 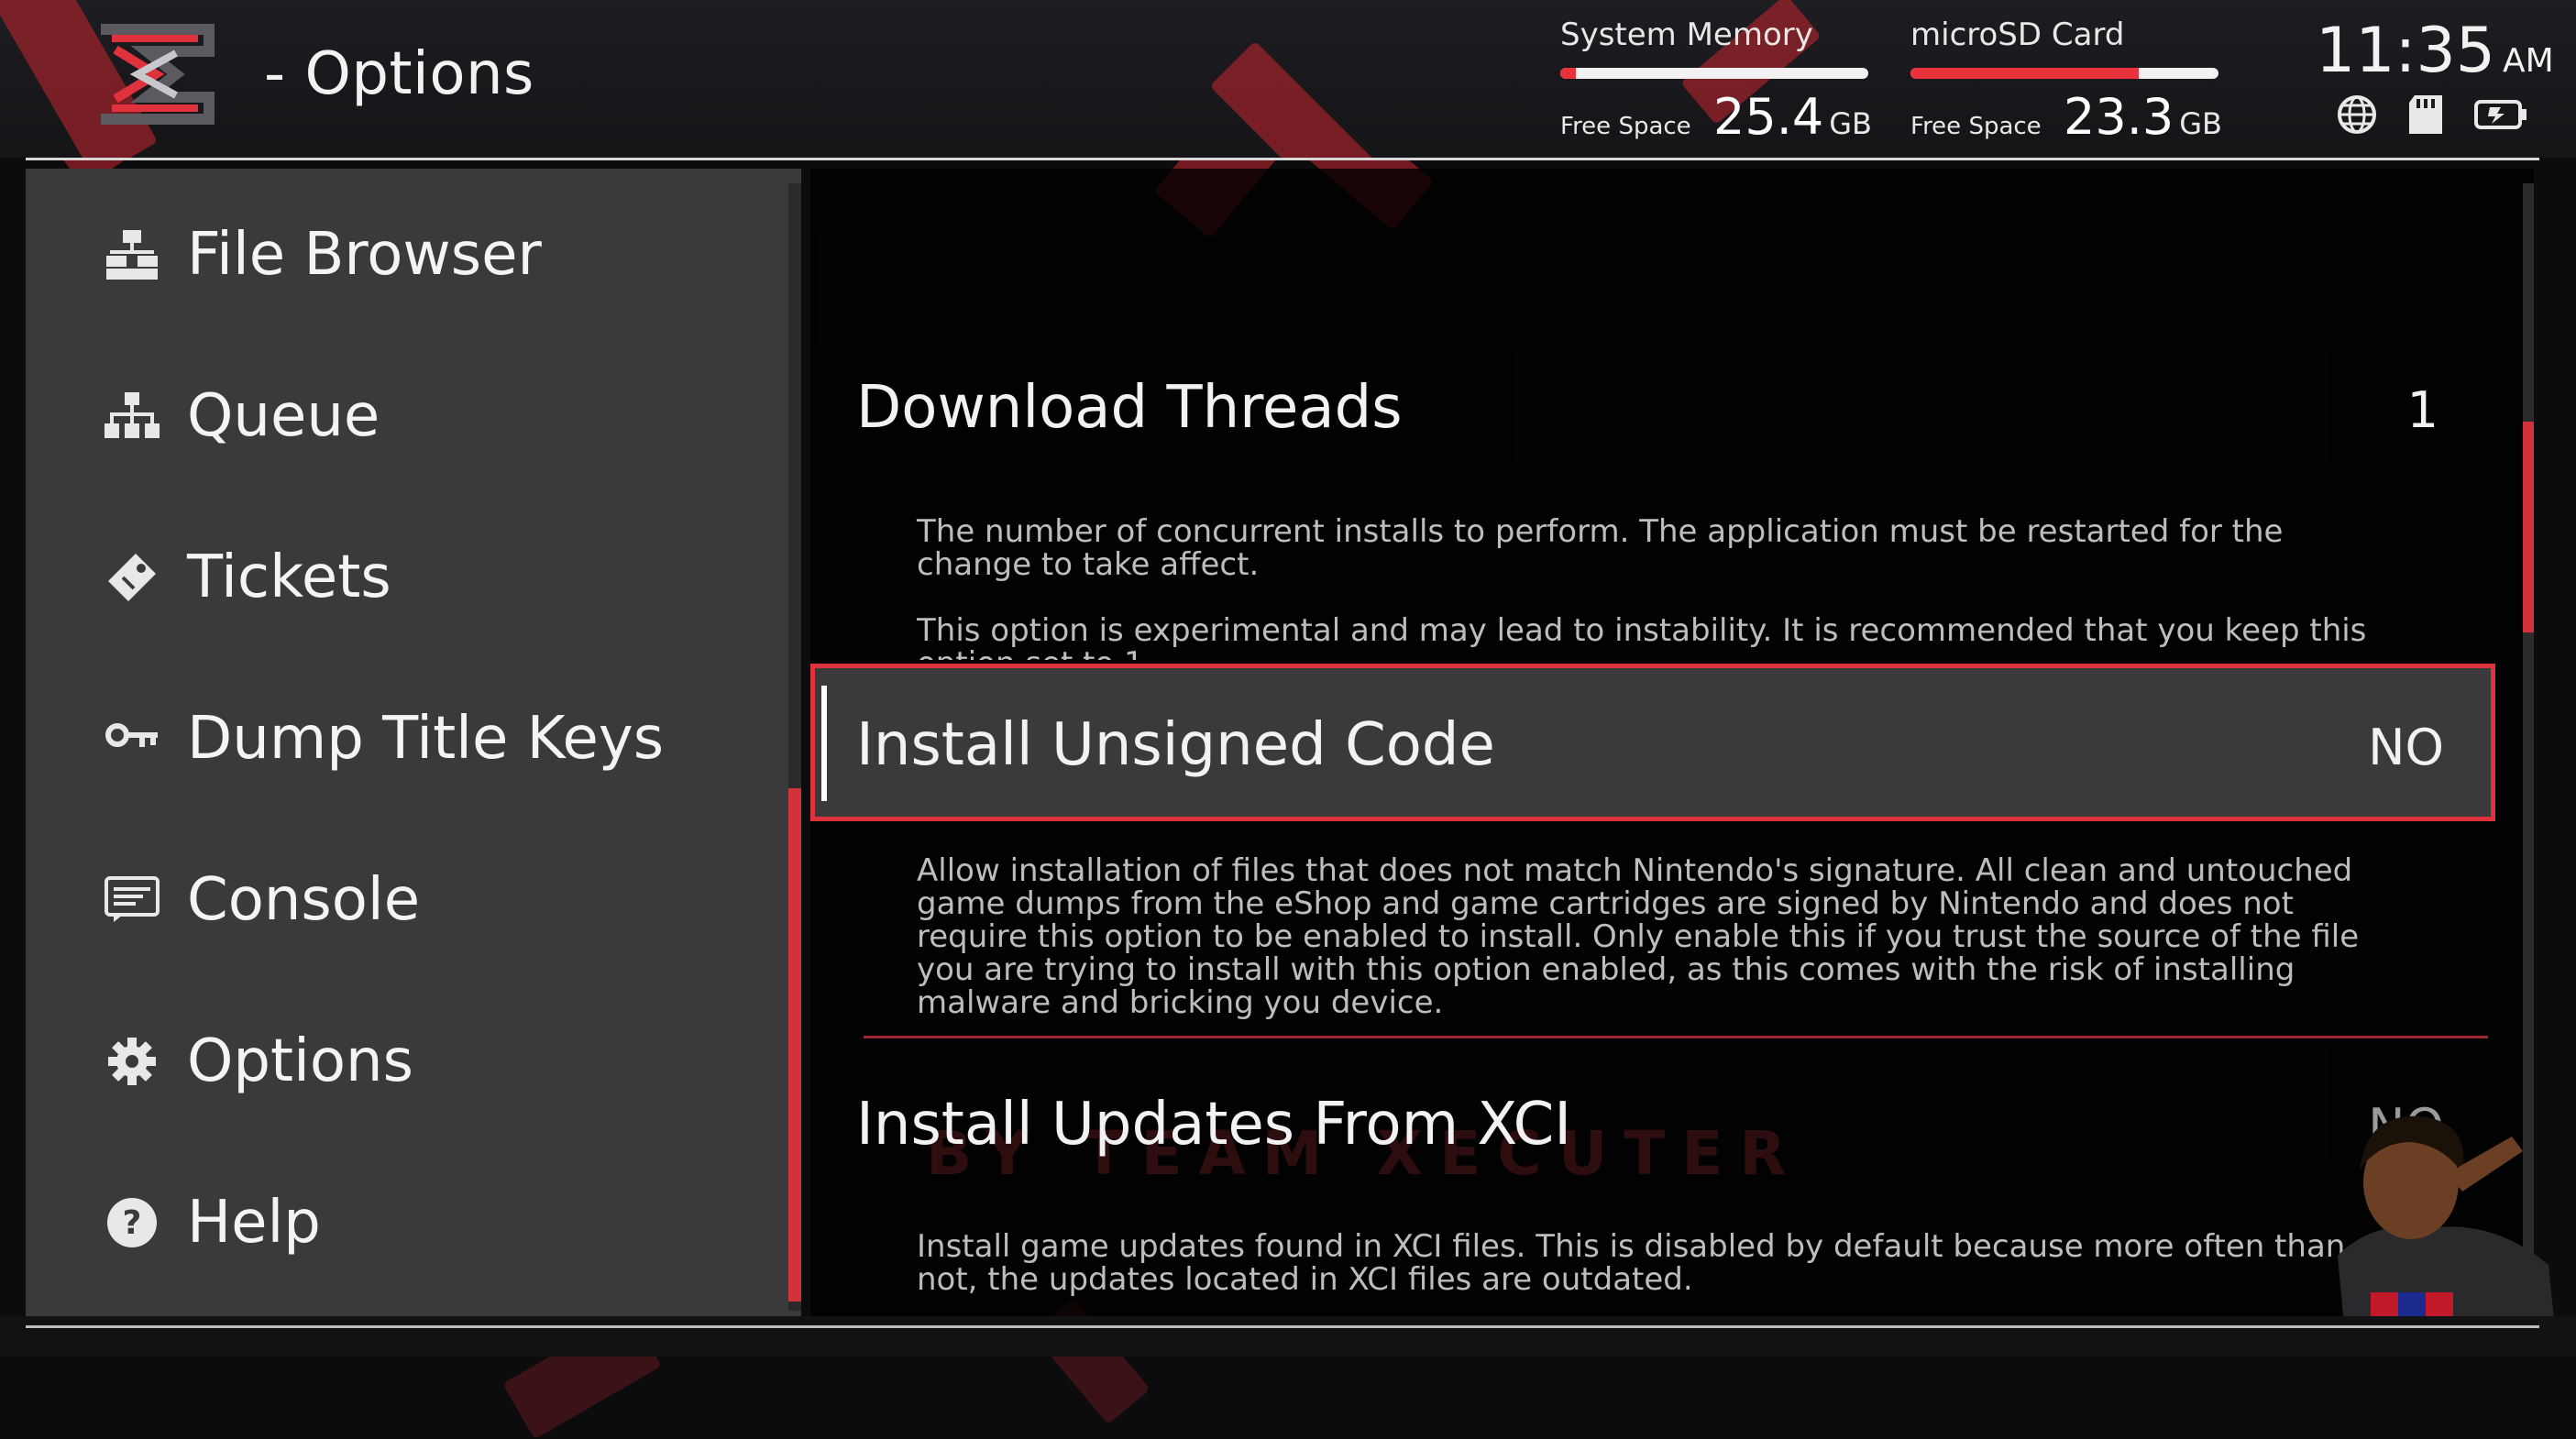 I want to click on option-title-install-updates-from-xci: Install Updates From XCI, so click(x=1214, y=1125).